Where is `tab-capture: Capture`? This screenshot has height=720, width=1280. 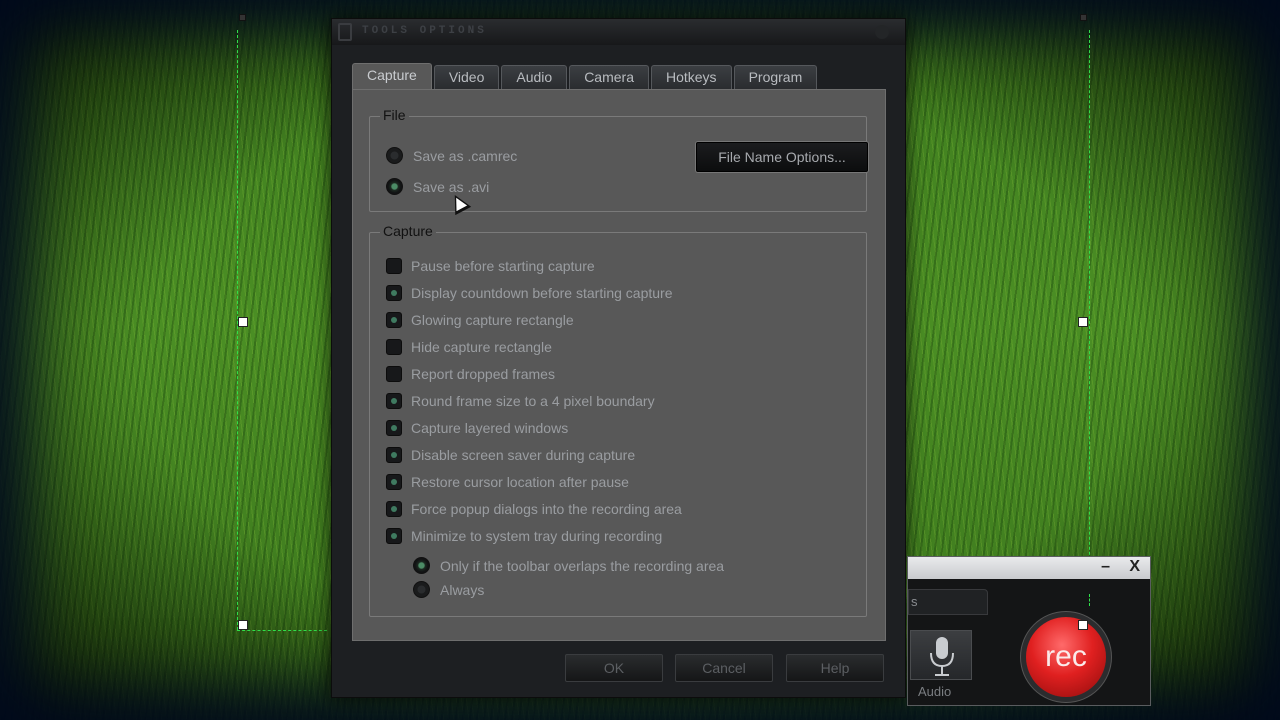
tab-capture: Capture is located at coordinates (392, 76).